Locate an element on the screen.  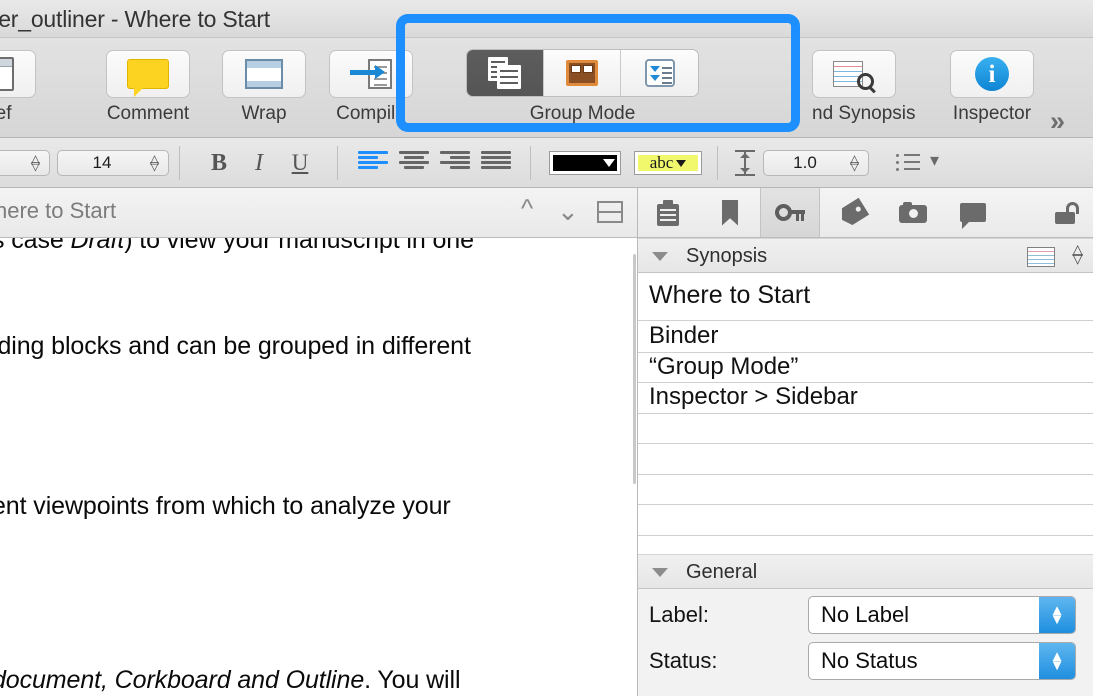
inspector-button: i is located at coordinates (992, 74).